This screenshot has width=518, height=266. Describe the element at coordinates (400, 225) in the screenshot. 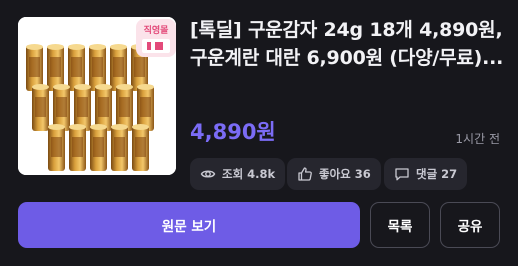

I see `list-button: 목록` at that location.